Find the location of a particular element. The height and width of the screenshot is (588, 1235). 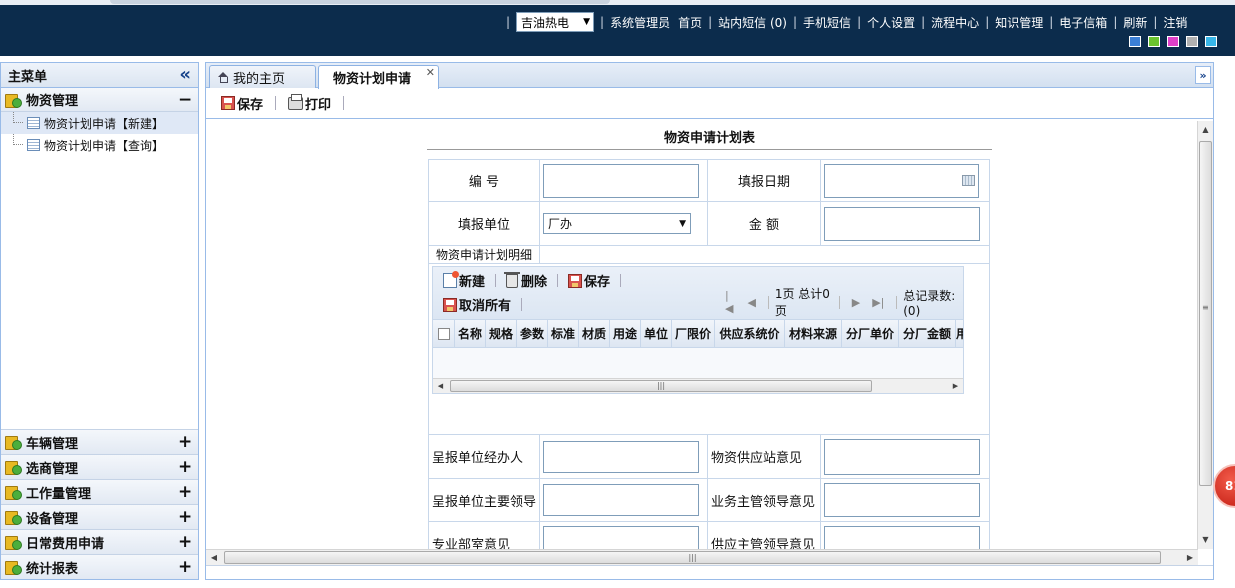

dept-opinion-input is located at coordinates (621, 537).